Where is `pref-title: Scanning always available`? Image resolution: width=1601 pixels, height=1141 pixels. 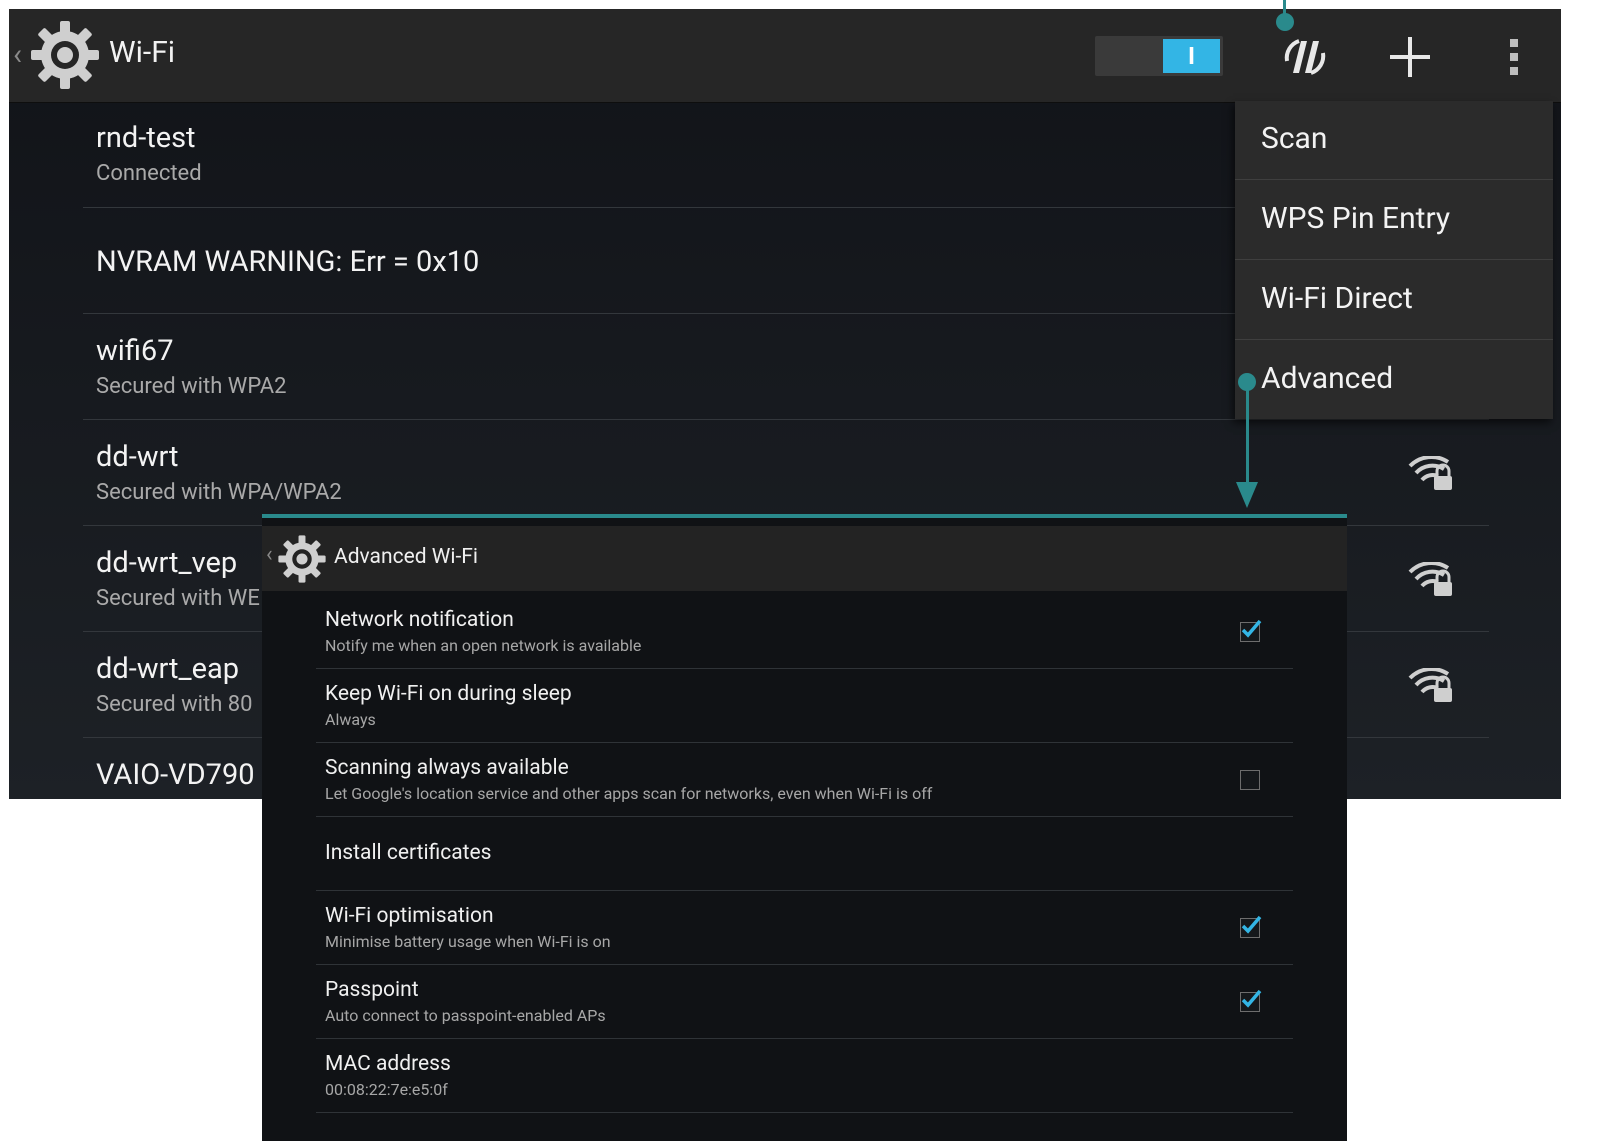
pref-title: Scanning always available is located at coordinates (447, 768).